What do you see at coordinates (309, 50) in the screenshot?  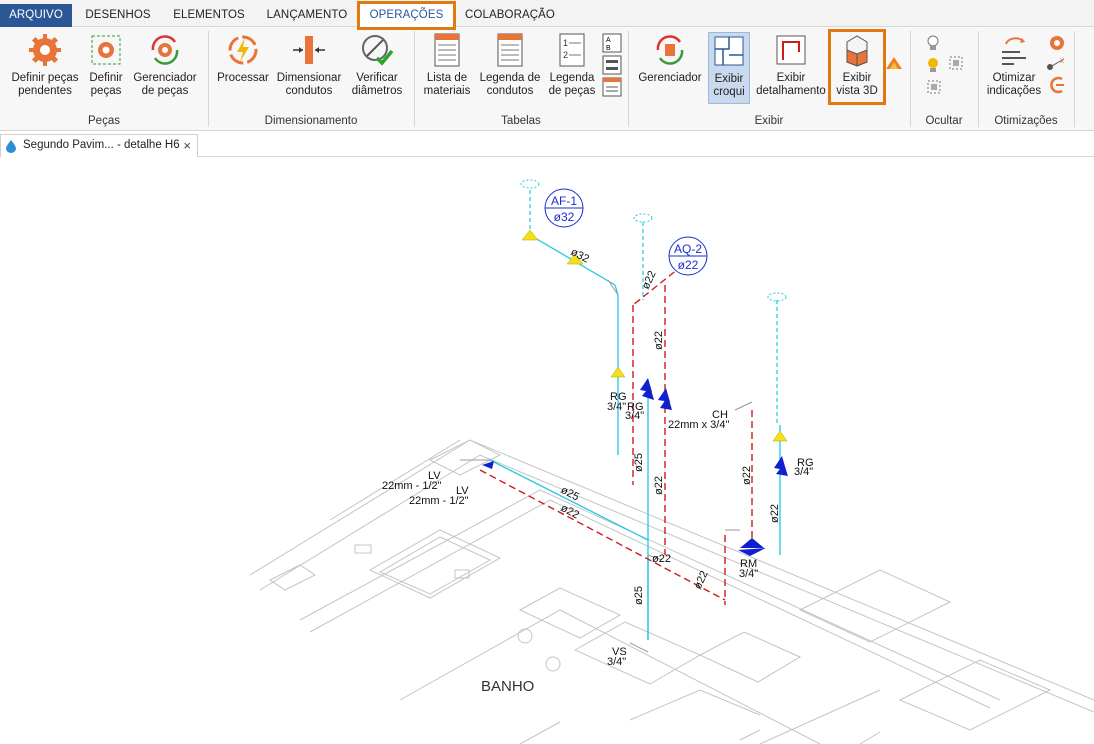 I see `pipe-dimension-icon` at bounding box center [309, 50].